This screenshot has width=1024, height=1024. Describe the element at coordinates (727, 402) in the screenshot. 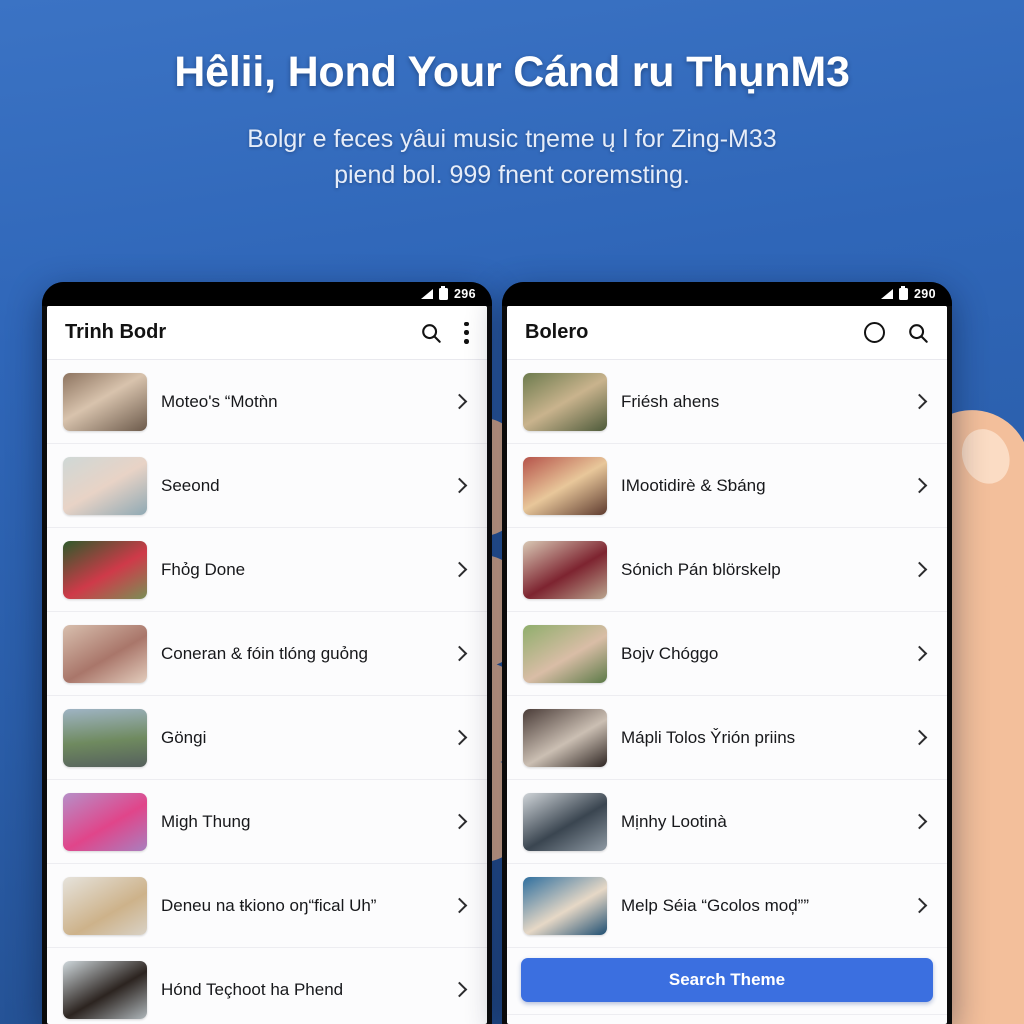

I see `list-item: Friésh ahens` at that location.